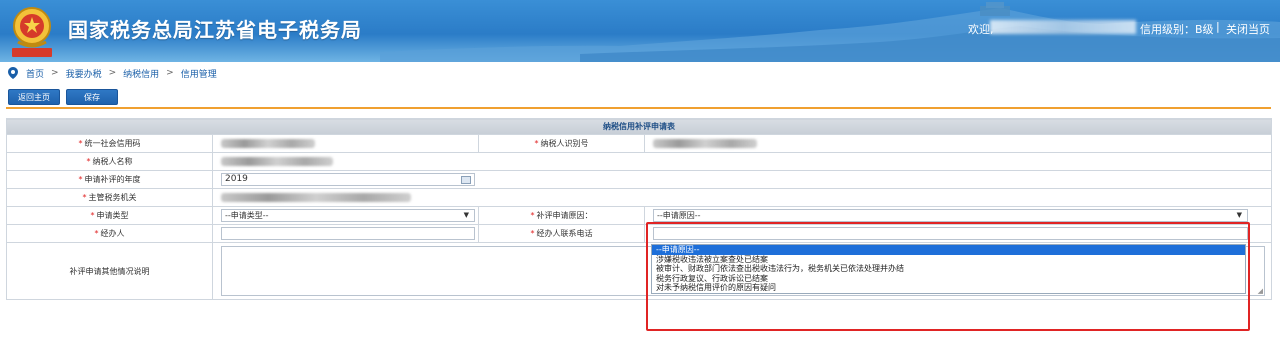 This screenshot has height=347, width=1280. I want to click on reason-label: * 补评申请原因：, so click(561, 215).